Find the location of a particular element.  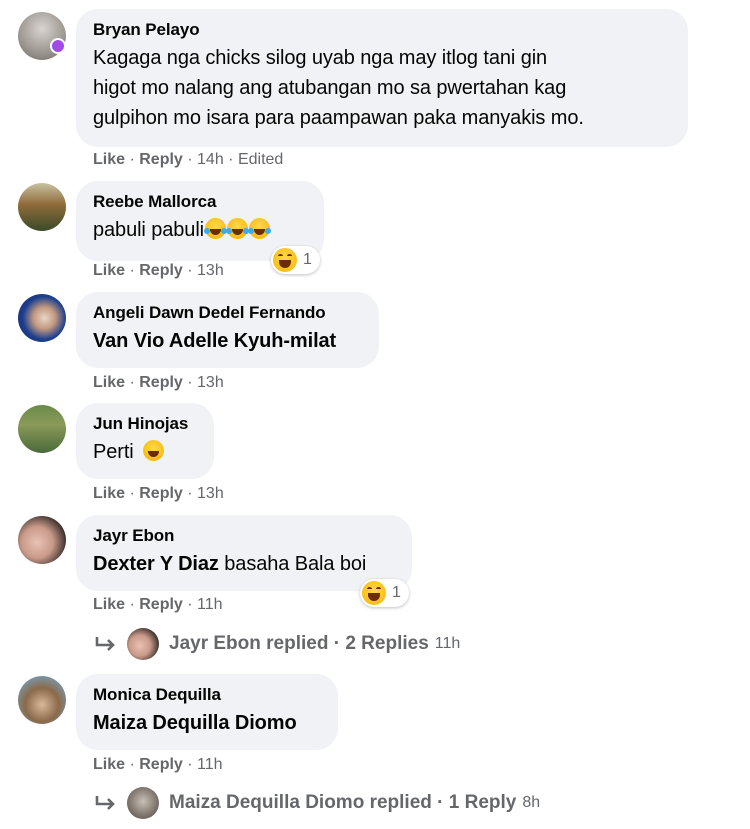

comment-bubble: Jun Hinojas Perti is located at coordinates (145, 441).